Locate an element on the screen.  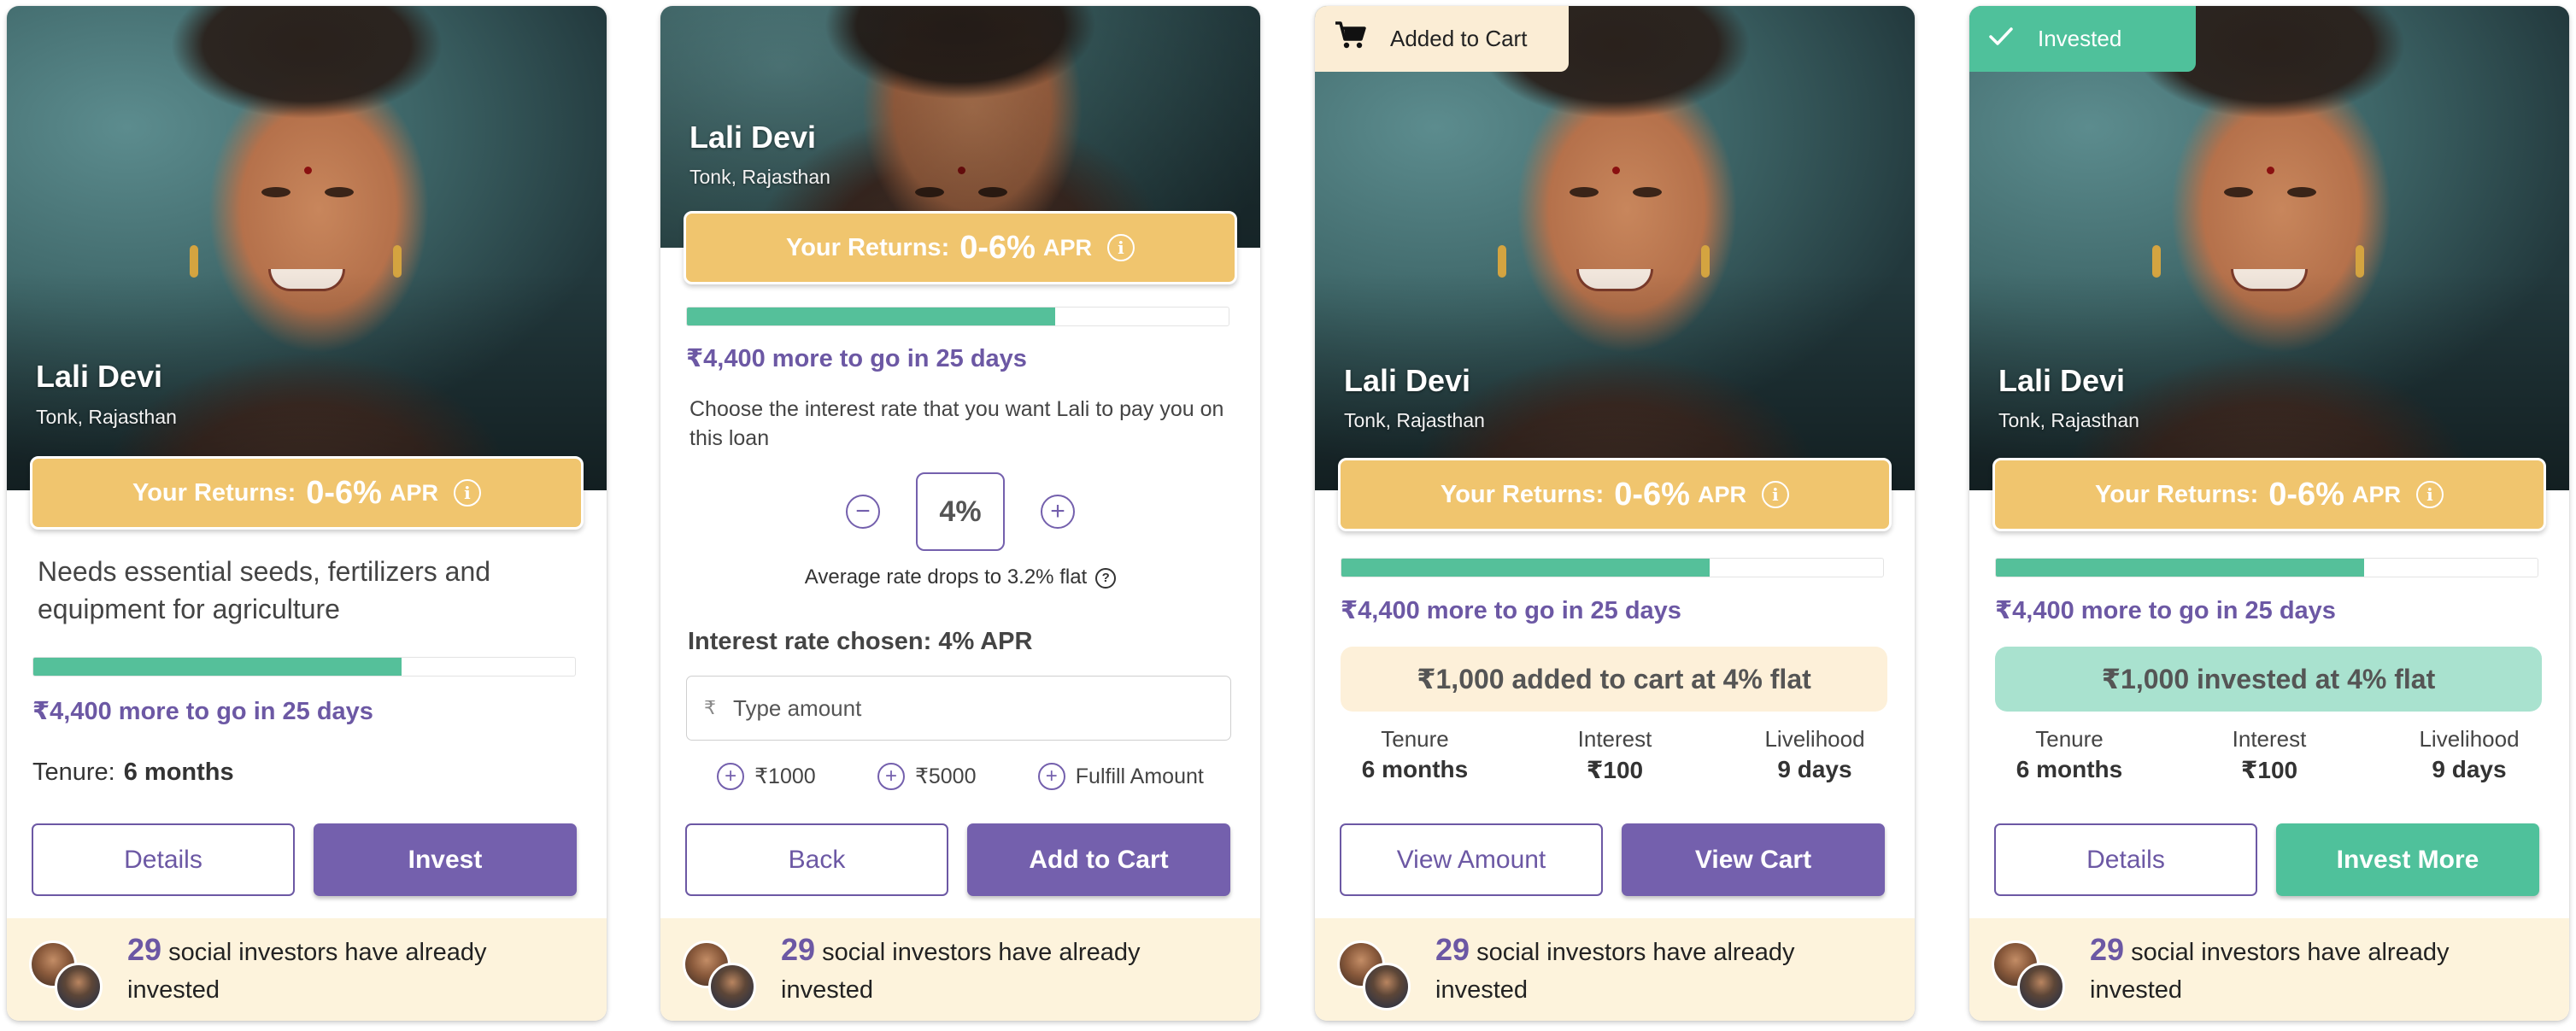
quick-amounts: + ₹1000 + ₹5000 + Fulfill Amount is located at coordinates (960, 776).